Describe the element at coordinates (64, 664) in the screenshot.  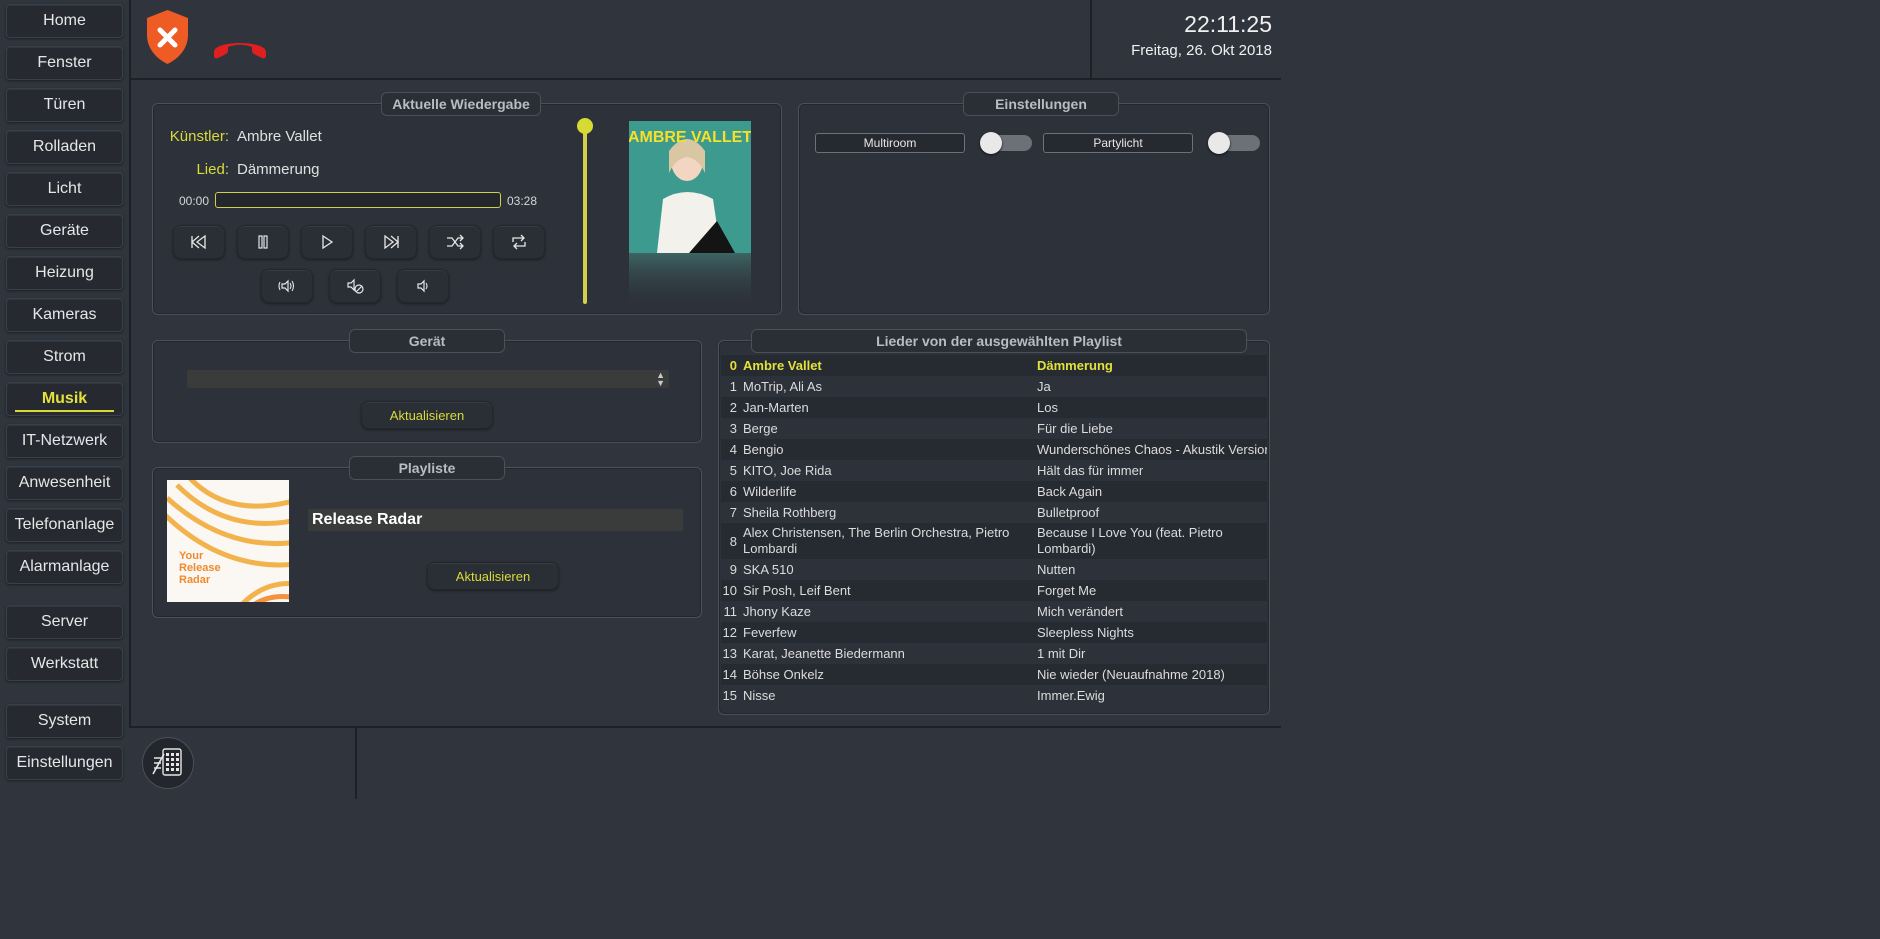
I see `sidebar-item-werkstatt: Werkstatt` at that location.